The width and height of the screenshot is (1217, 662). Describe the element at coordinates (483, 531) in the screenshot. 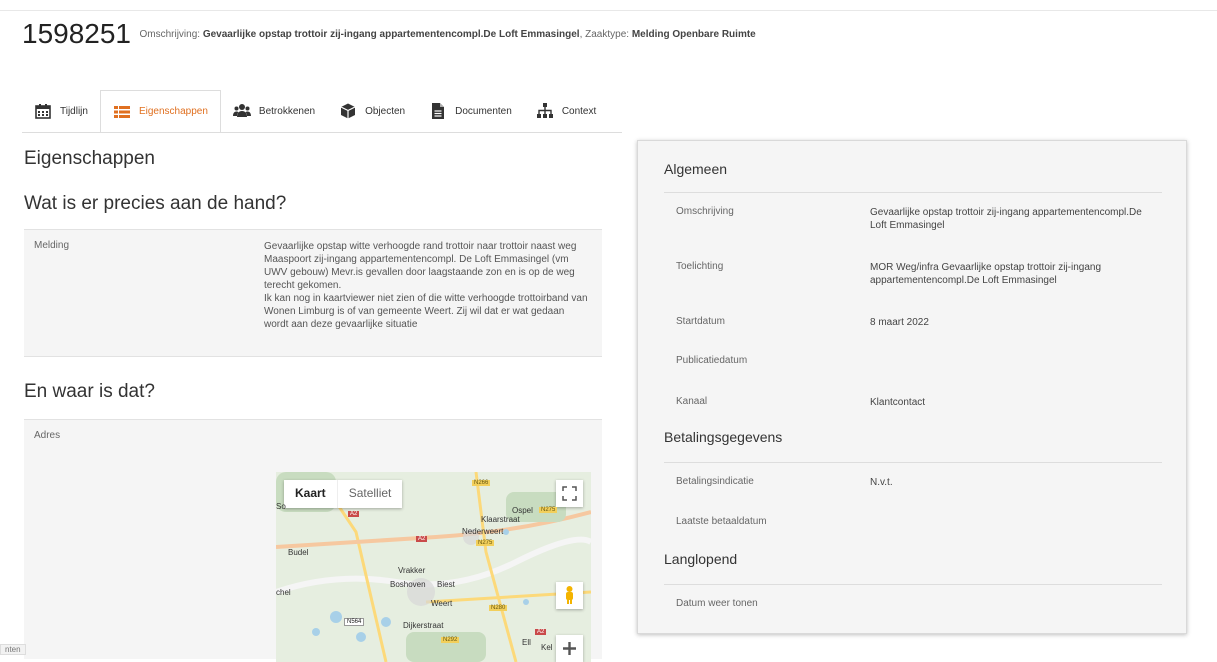

I see `map-label: Nederweert` at that location.